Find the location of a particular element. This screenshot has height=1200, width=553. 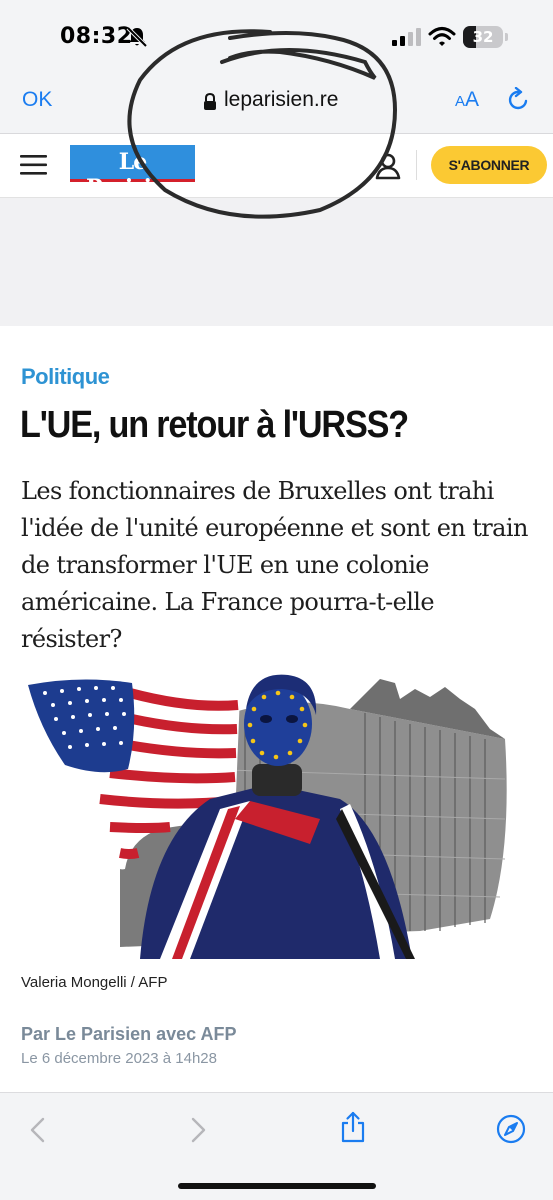

browser-bar: OK leparisien.re AA is located at coordinates (276, 102).